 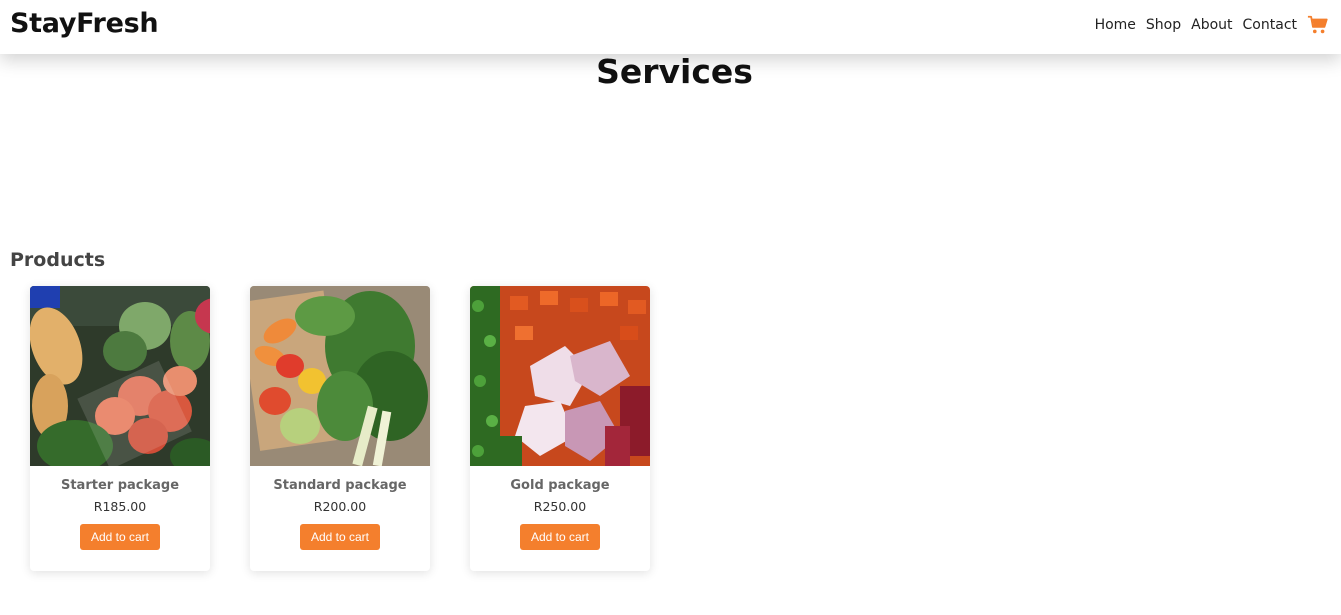 I want to click on navbar: StayFresh Home Shop About Contact, so click(x=670, y=27).